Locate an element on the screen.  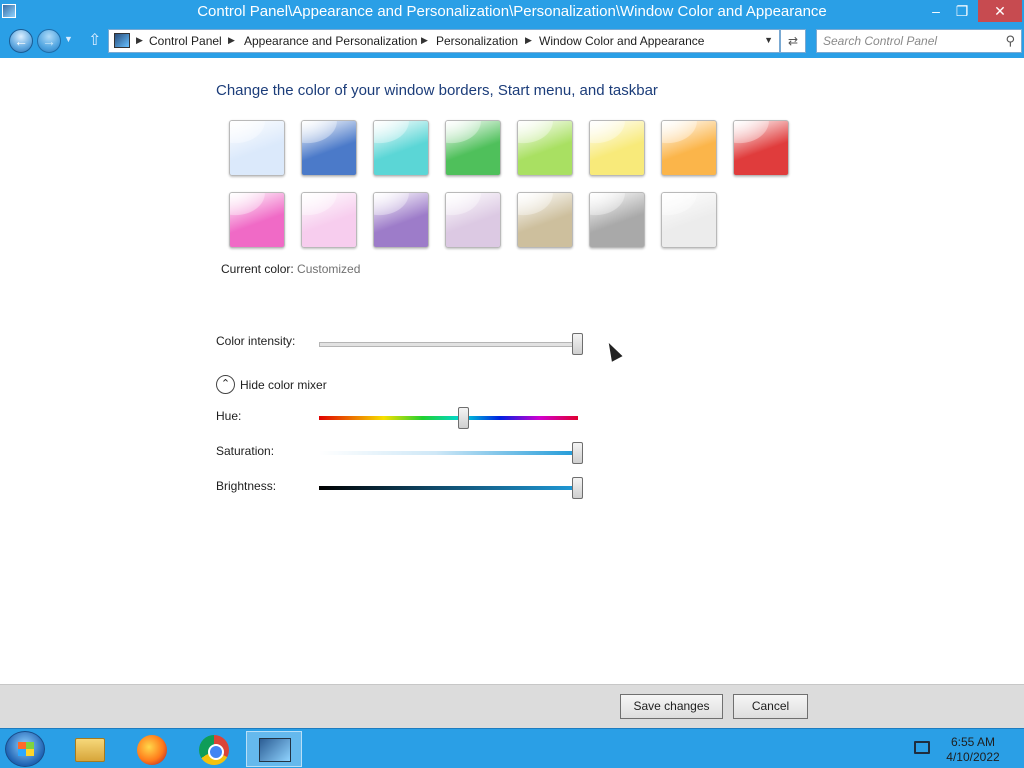
brightness-label: Brightness: is located at coordinates (246, 486).